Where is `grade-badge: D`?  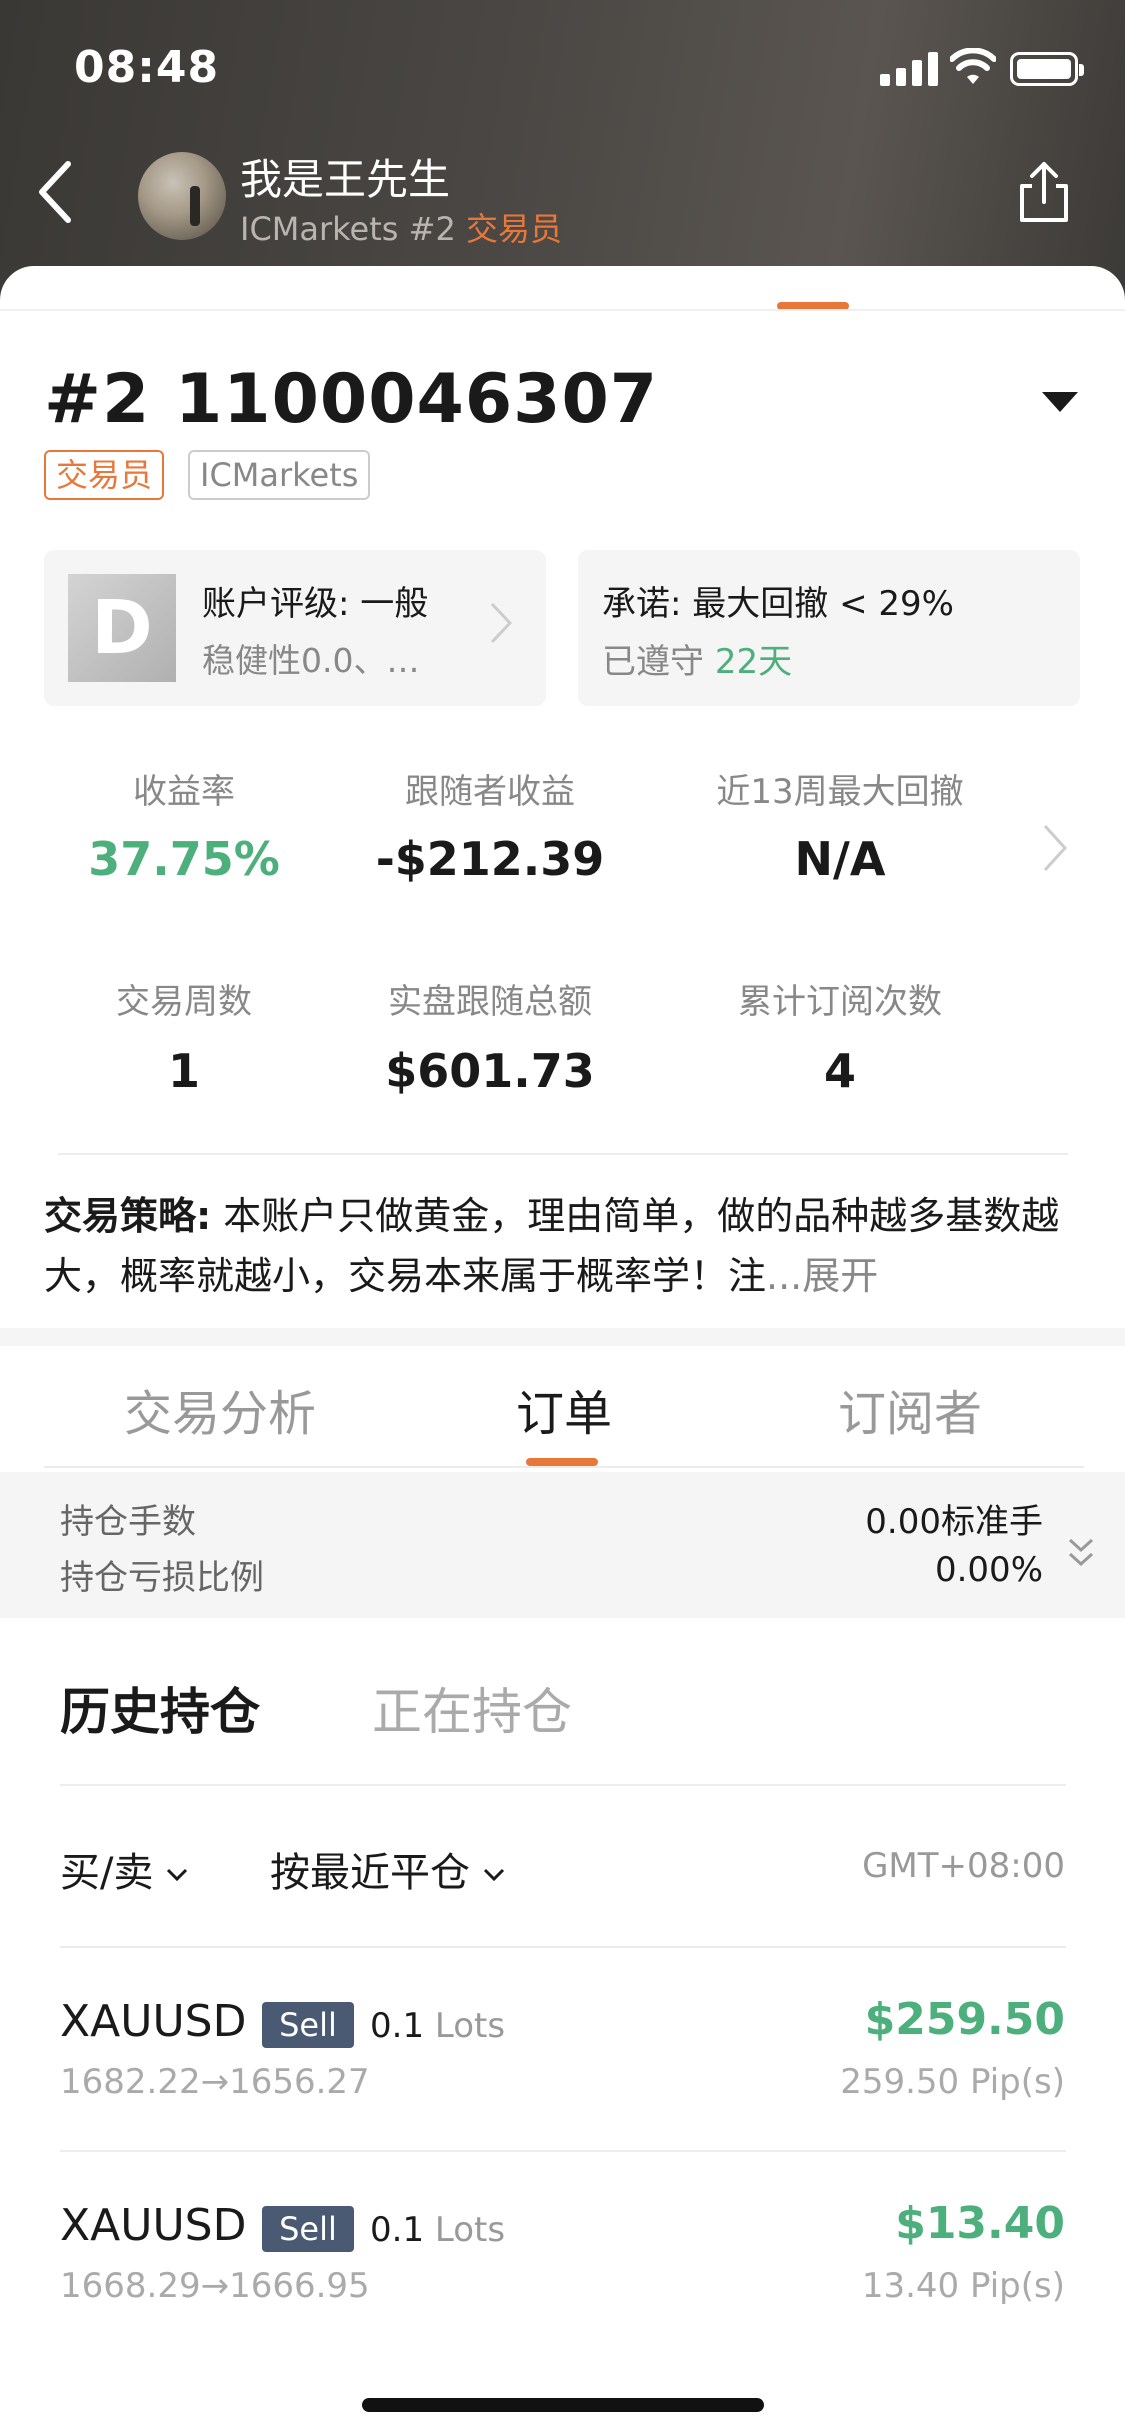
grade-badge: D is located at coordinates (122, 628).